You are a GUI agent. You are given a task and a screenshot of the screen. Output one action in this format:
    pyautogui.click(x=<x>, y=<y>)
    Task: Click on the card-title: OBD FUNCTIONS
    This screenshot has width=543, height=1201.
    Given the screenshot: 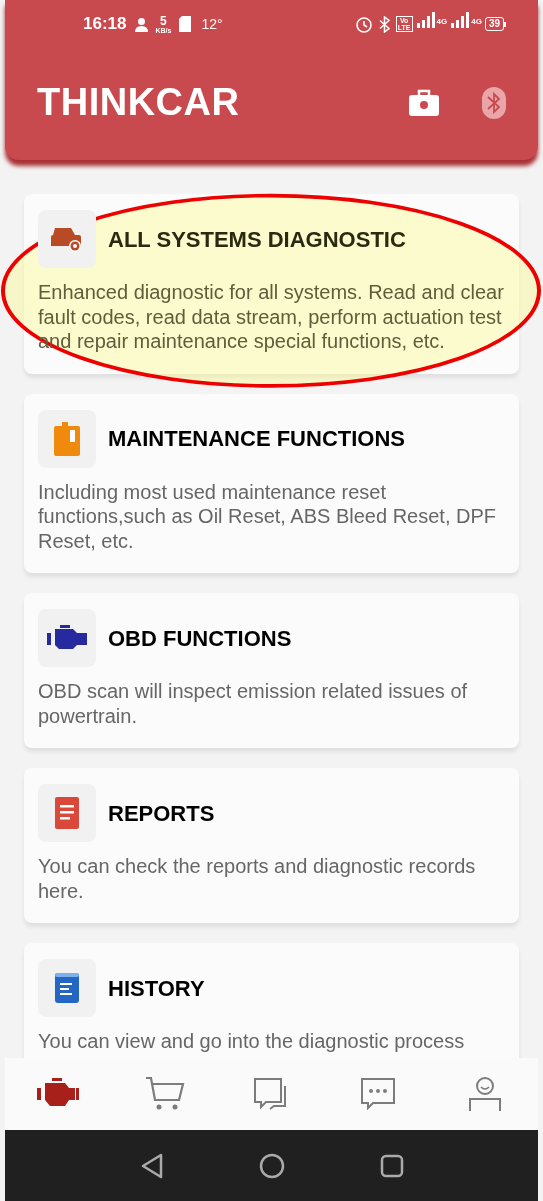 What is the action you would take?
    pyautogui.click(x=200, y=638)
    